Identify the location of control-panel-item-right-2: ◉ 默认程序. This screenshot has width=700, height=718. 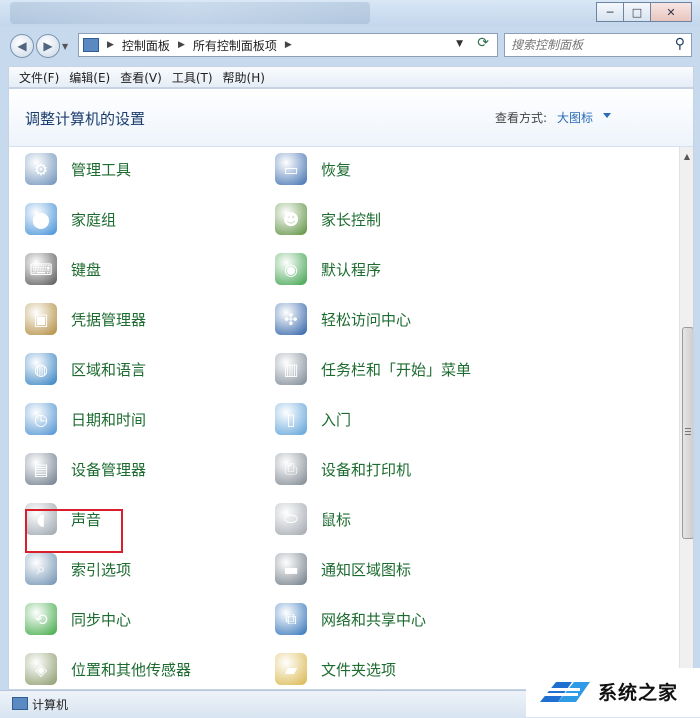
(328, 269).